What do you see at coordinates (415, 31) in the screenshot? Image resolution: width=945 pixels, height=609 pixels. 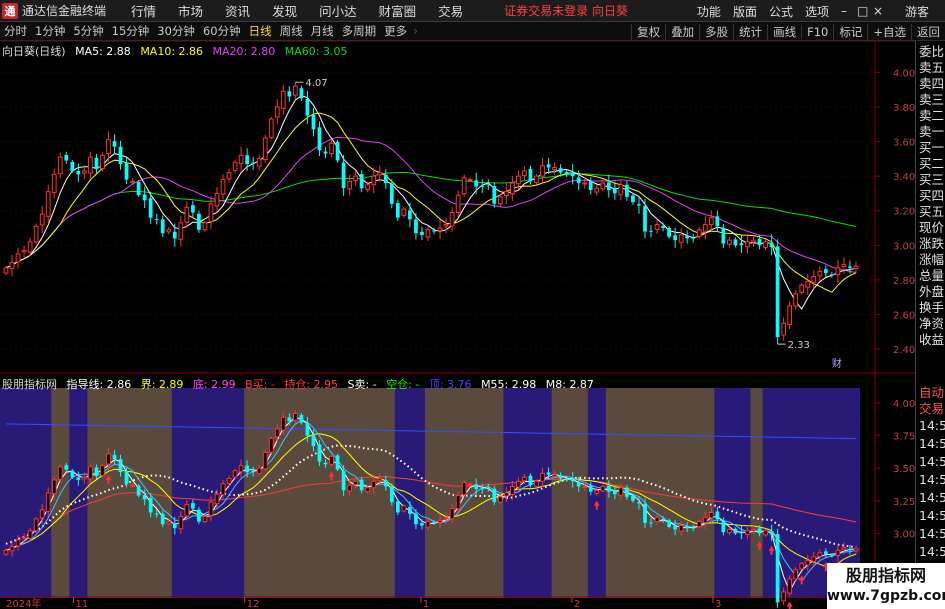 I see `chevron-right-icon: ›` at bounding box center [415, 31].